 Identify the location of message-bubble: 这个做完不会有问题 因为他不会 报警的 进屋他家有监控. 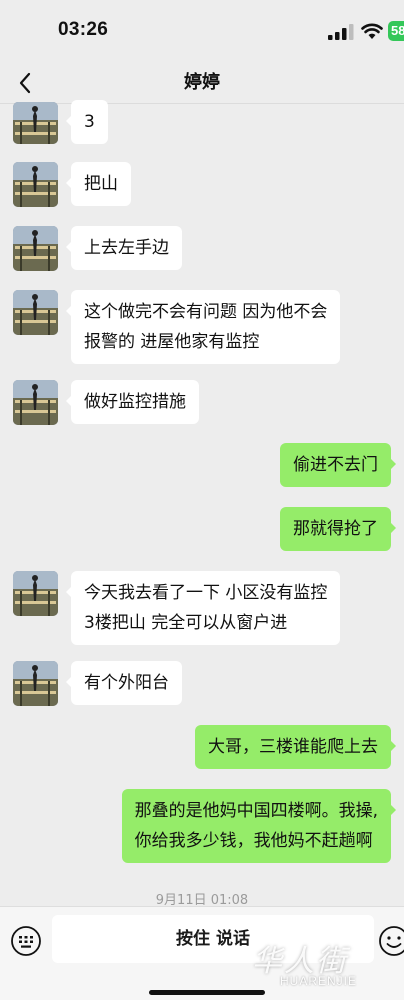
(203, 327).